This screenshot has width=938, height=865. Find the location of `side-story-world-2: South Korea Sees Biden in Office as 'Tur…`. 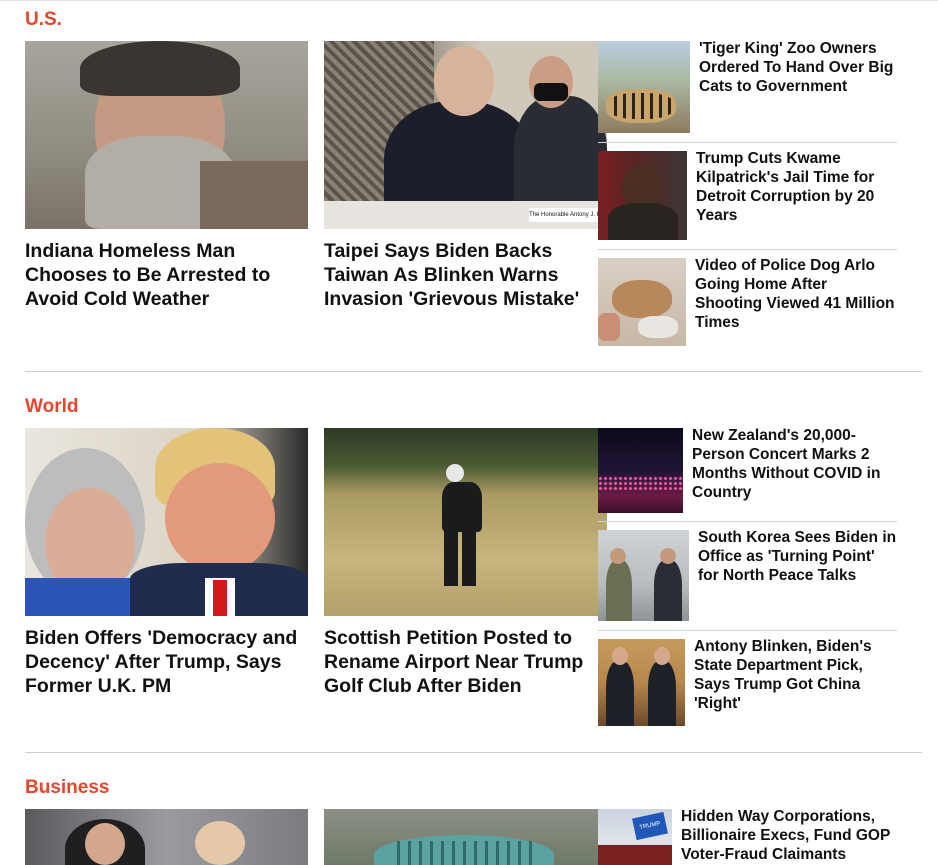

side-story-world-2: South Korea Sees Biden in Office as 'Tur… is located at coordinates (747, 574).